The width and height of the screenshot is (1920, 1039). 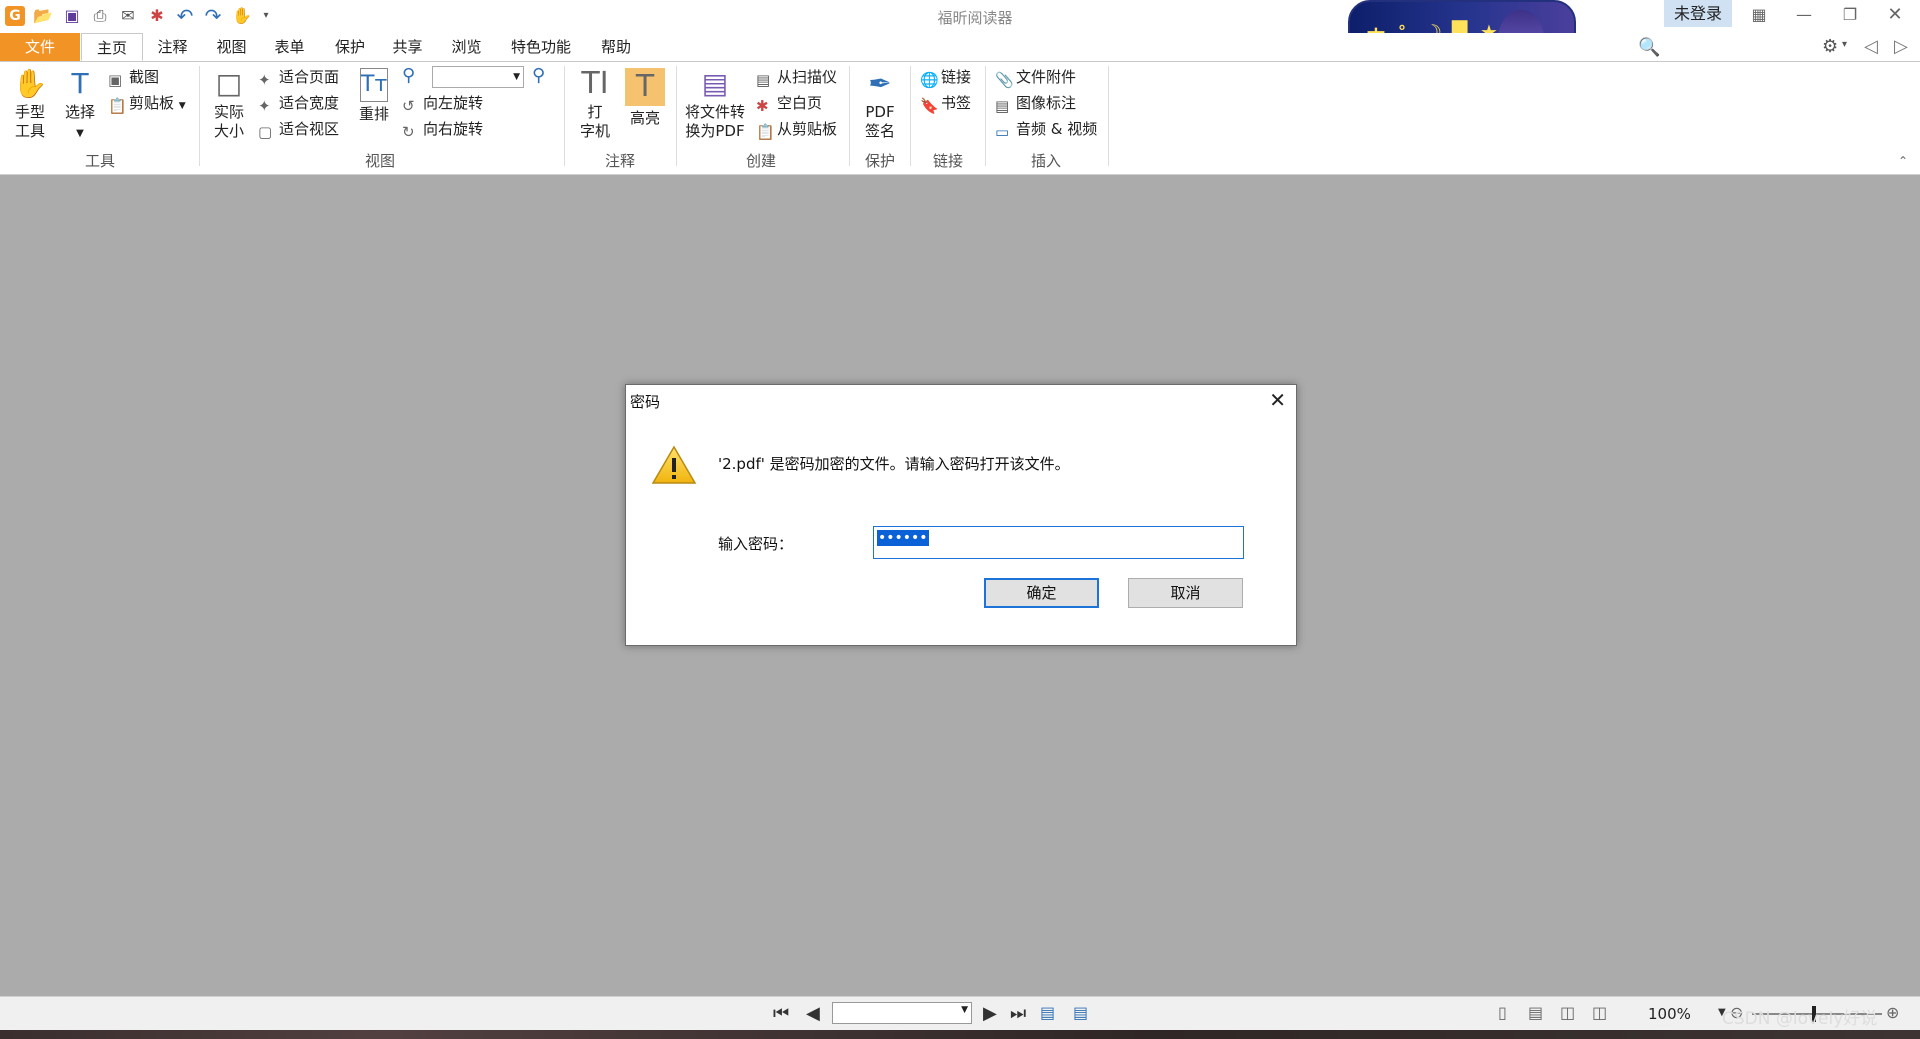 I want to click on image-annotation-button: ▤ 图像标注, so click(x=1035, y=104).